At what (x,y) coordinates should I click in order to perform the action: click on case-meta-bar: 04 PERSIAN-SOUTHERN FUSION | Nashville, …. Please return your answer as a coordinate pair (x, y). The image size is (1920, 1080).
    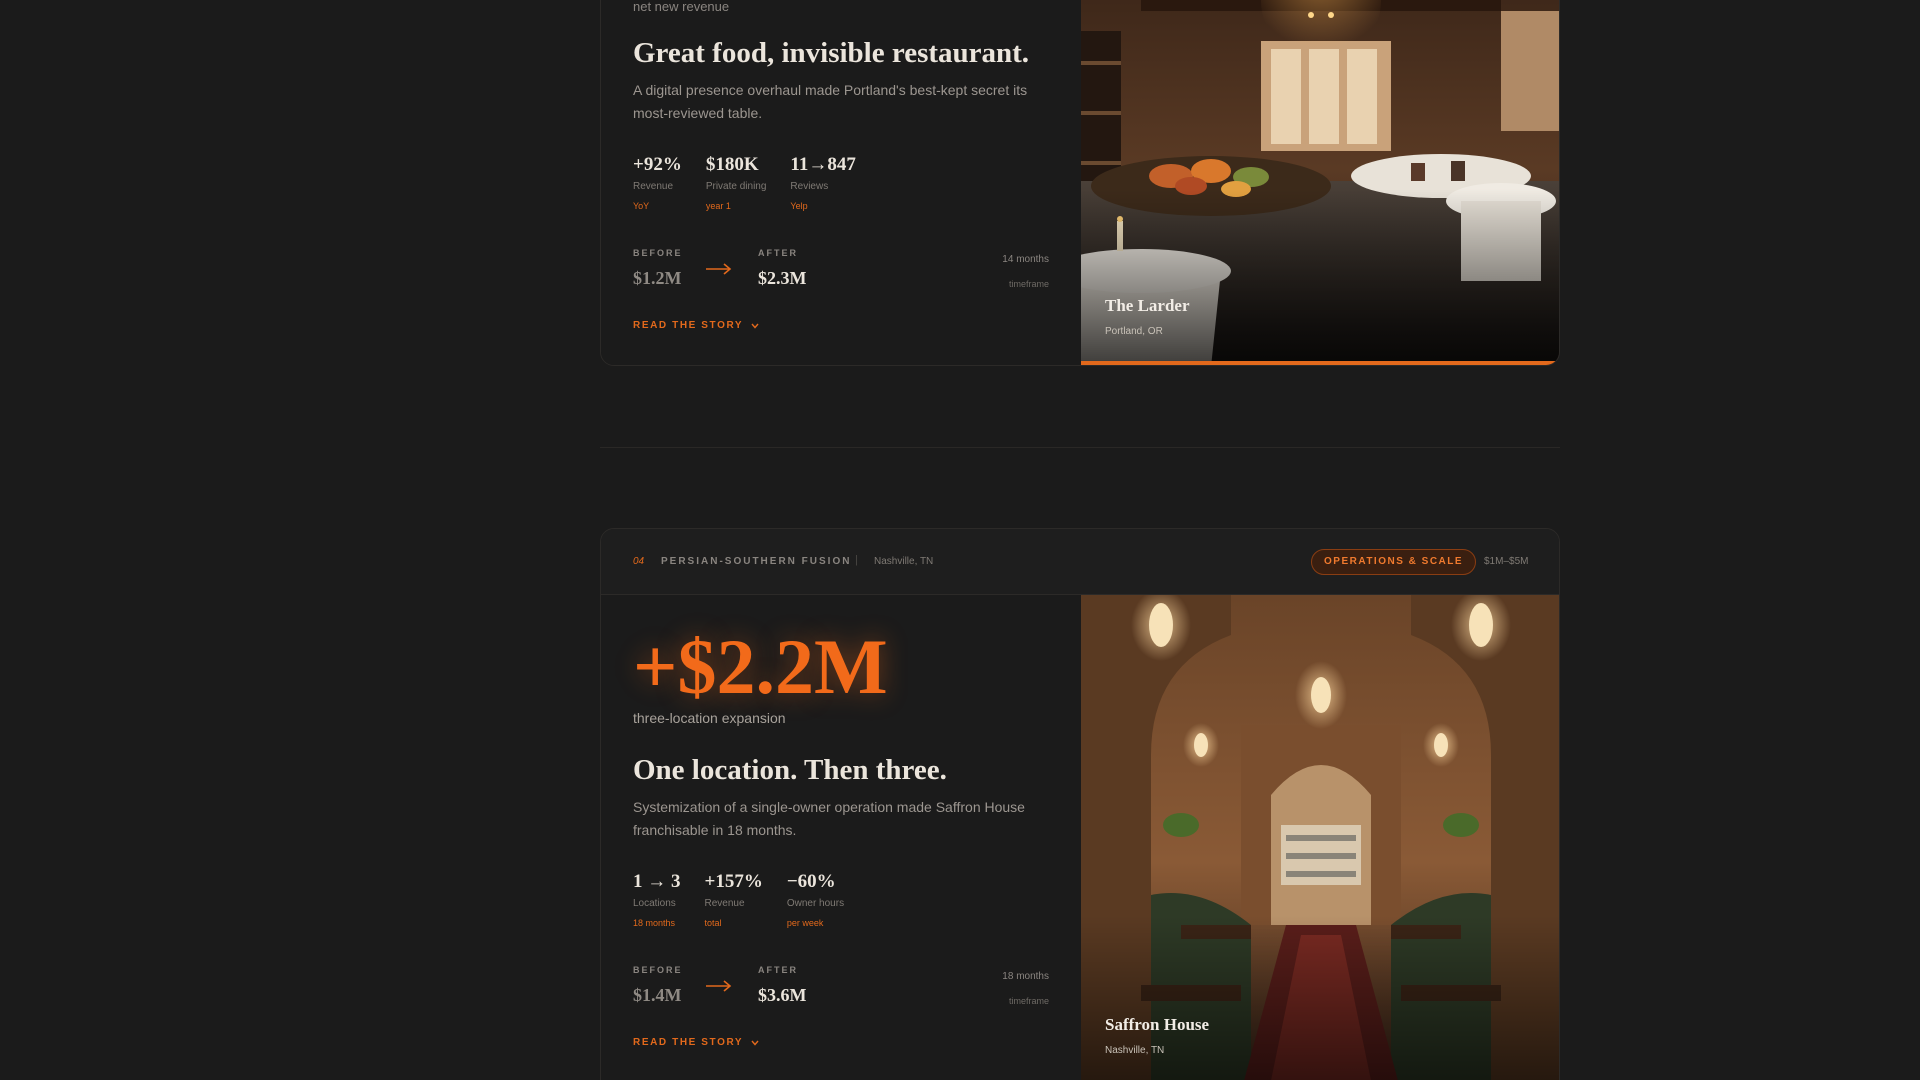
    Looking at the image, I should click on (1080, 562).